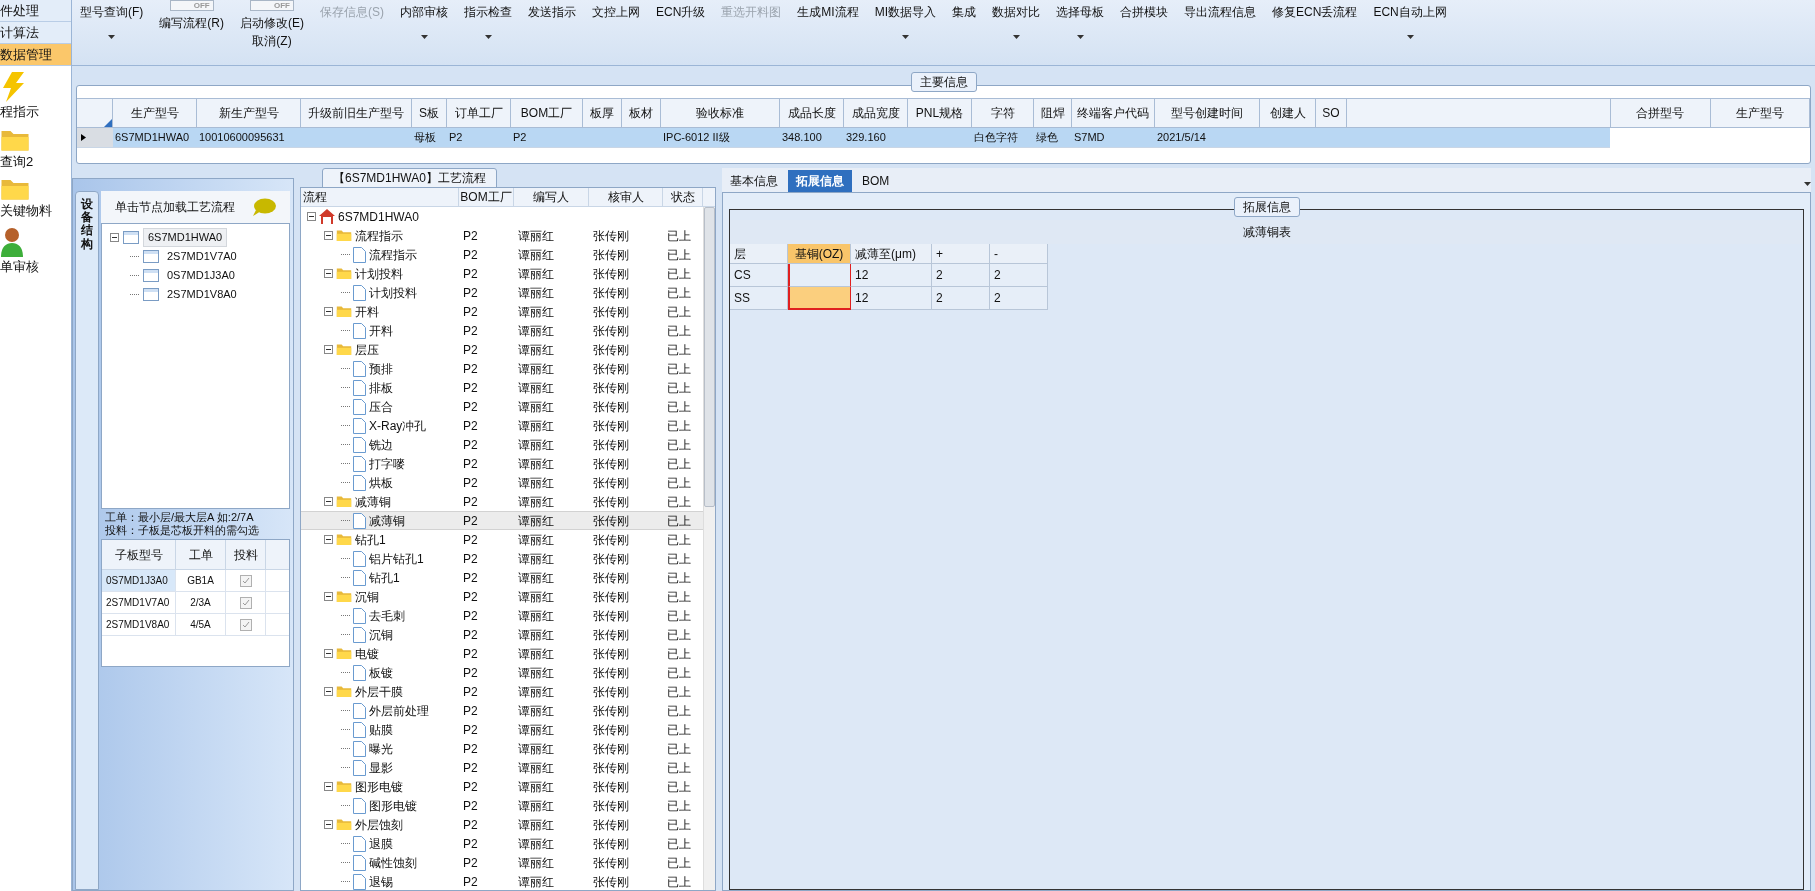  I want to click on toolbar-button: 集成, so click(964, 12).